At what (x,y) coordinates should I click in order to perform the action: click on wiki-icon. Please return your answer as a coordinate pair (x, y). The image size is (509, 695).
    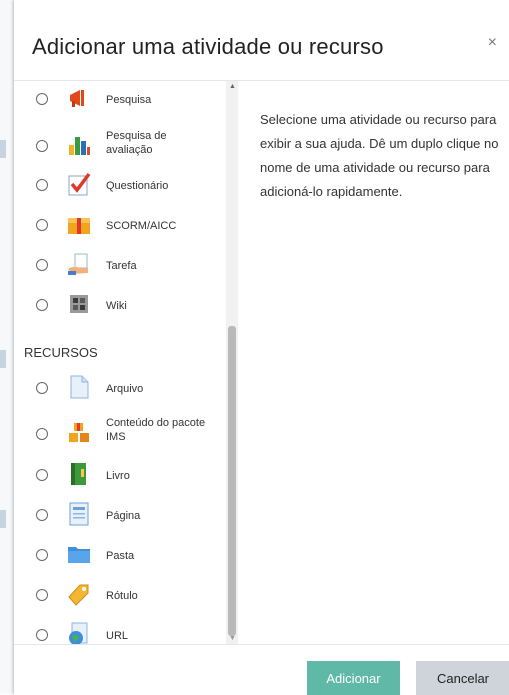
    Looking at the image, I should click on (79, 304).